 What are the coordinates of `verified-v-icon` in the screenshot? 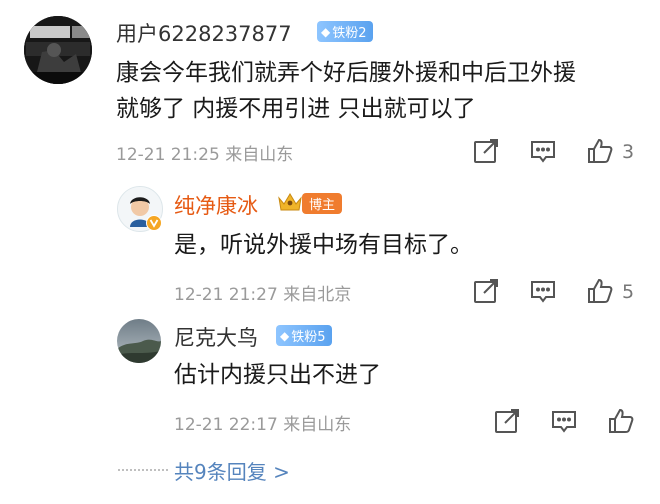 It's located at (154, 223).